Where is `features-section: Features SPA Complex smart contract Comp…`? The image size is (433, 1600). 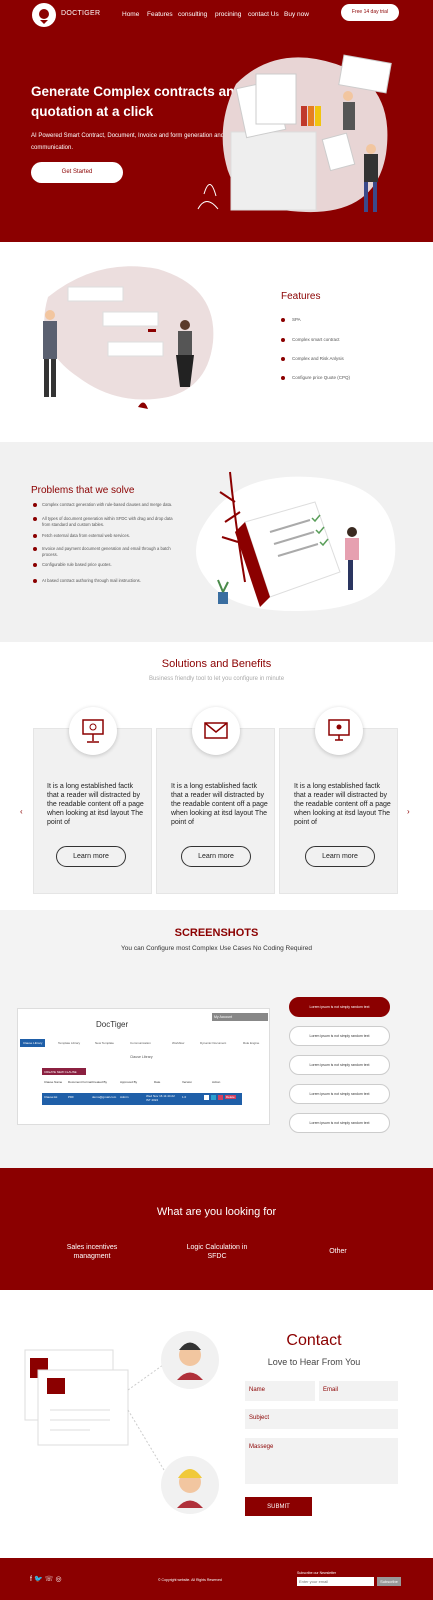 features-section: Features SPA Complex smart contract Comp… is located at coordinates (216, 342).